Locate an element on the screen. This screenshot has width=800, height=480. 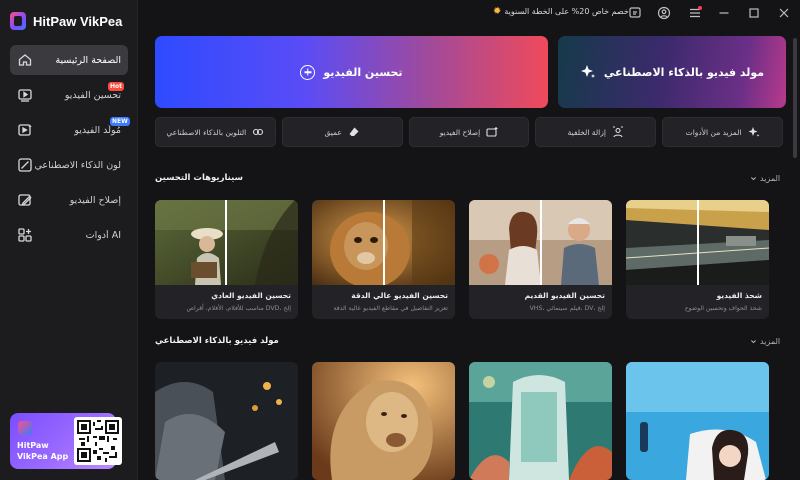
close-icon is located at coordinates (784, 13).